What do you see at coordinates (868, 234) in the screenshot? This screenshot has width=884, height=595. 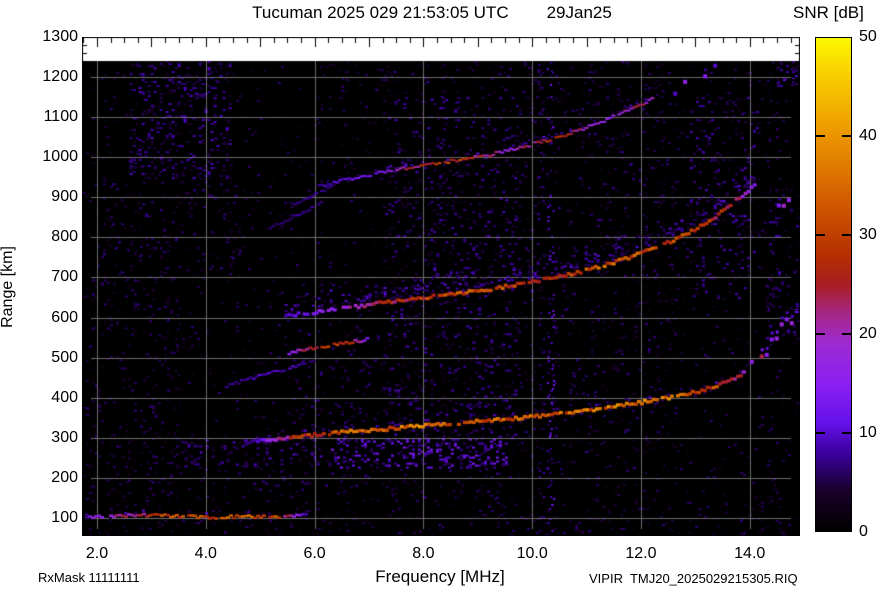 I see `colorbar-tick-label: 30` at bounding box center [868, 234].